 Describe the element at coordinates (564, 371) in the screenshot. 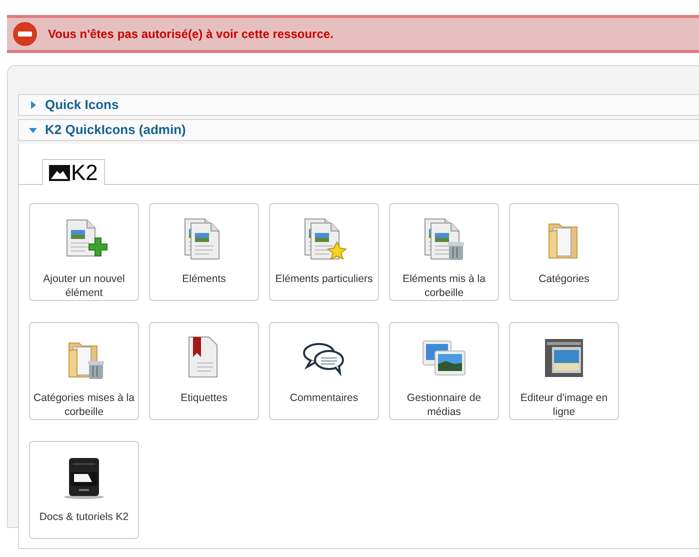

I see `quick-icon-tile: Editeur d'image en ligne` at that location.